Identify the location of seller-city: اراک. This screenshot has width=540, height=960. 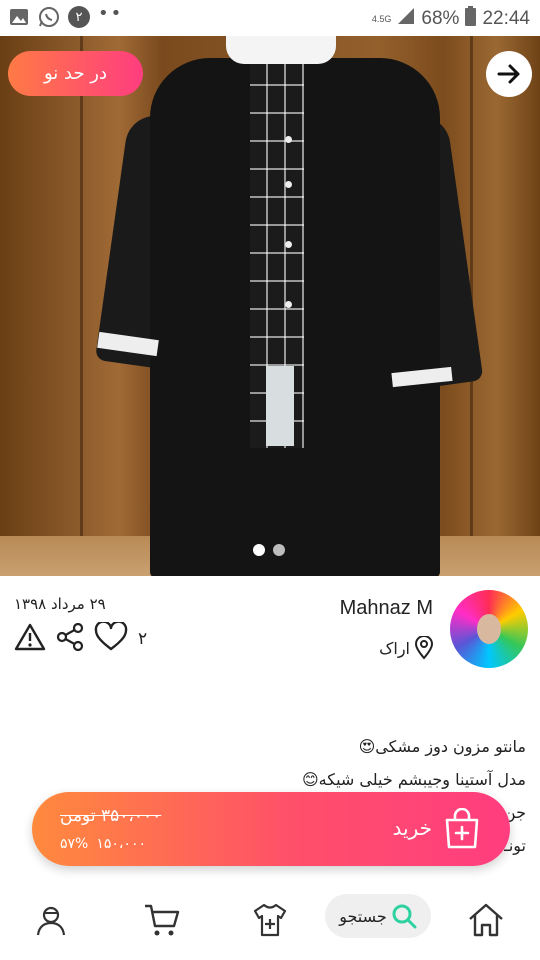
(394, 648).